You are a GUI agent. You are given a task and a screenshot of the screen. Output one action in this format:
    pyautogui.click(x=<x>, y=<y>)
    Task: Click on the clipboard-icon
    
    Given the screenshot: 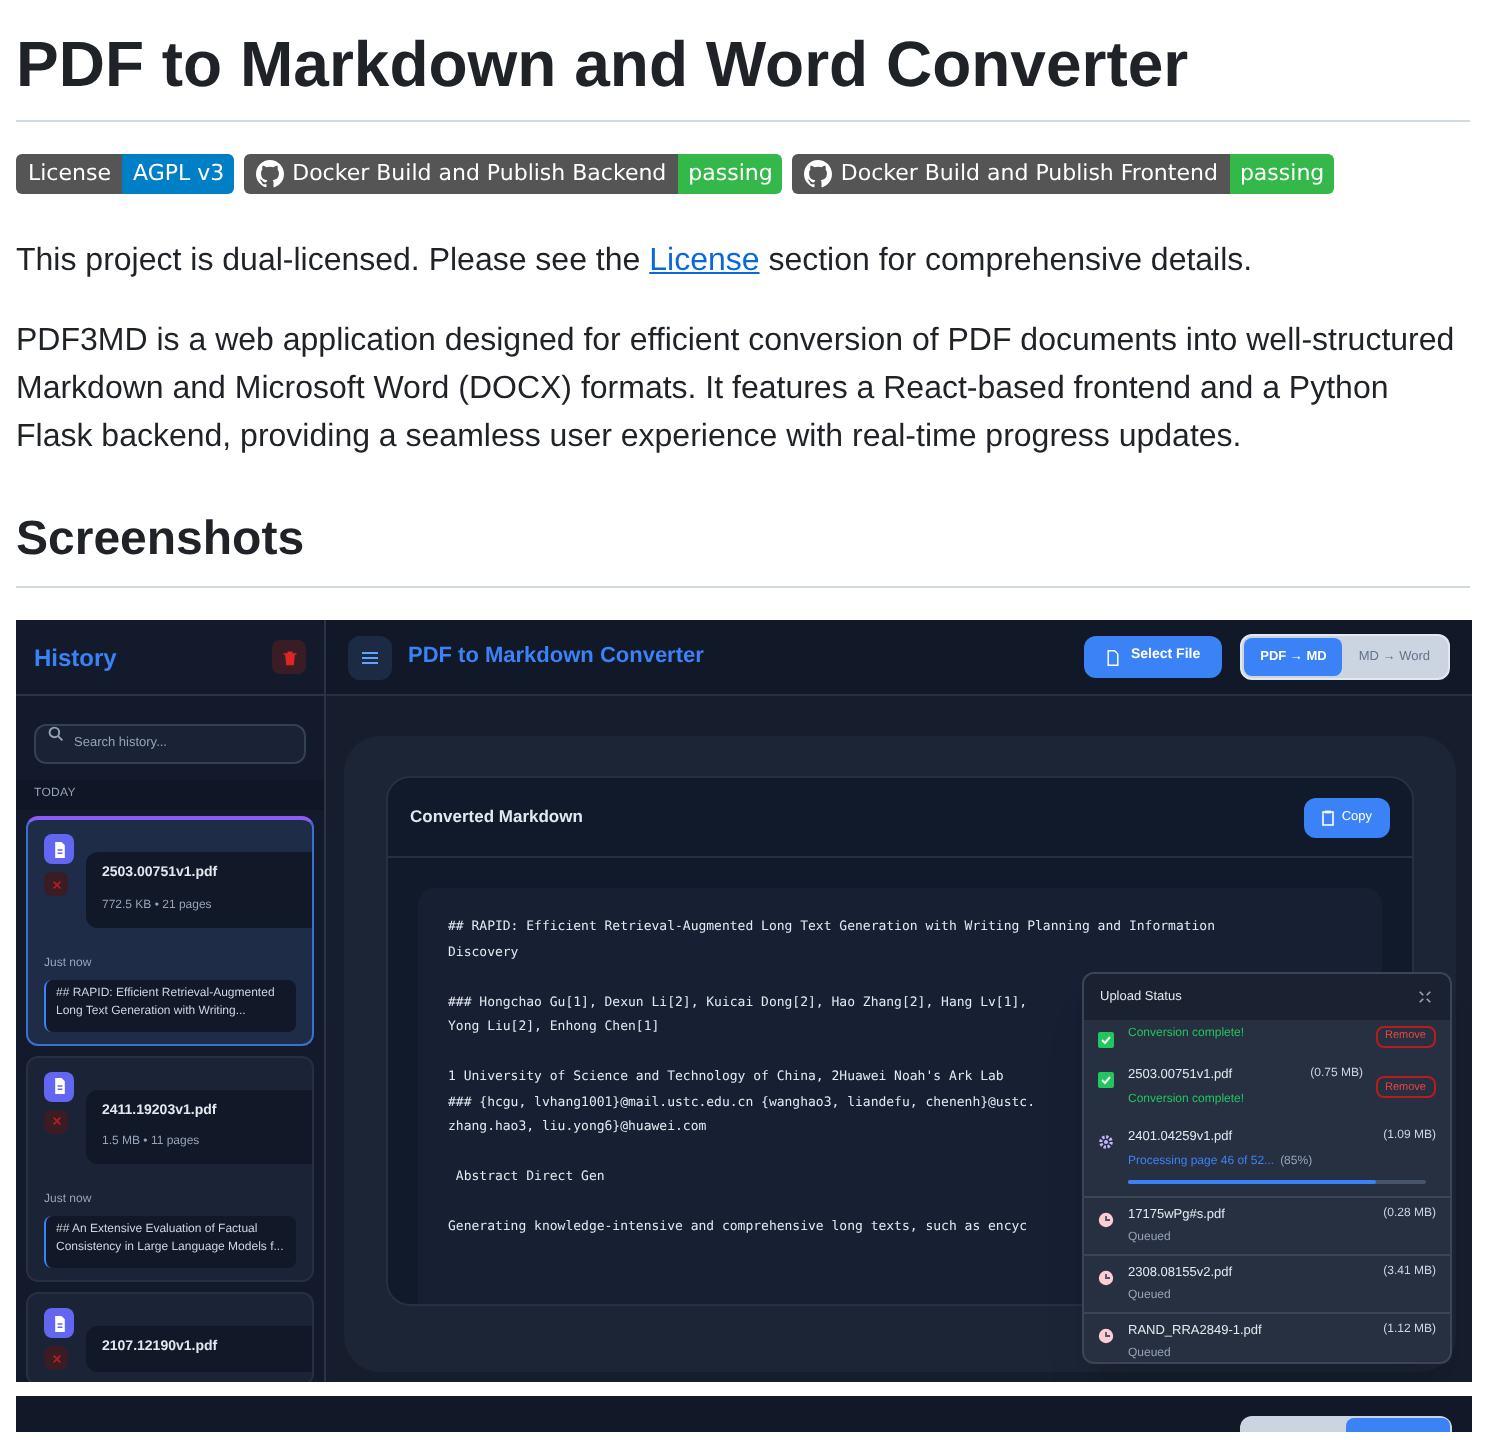 What is the action you would take?
    pyautogui.click(x=1327, y=817)
    